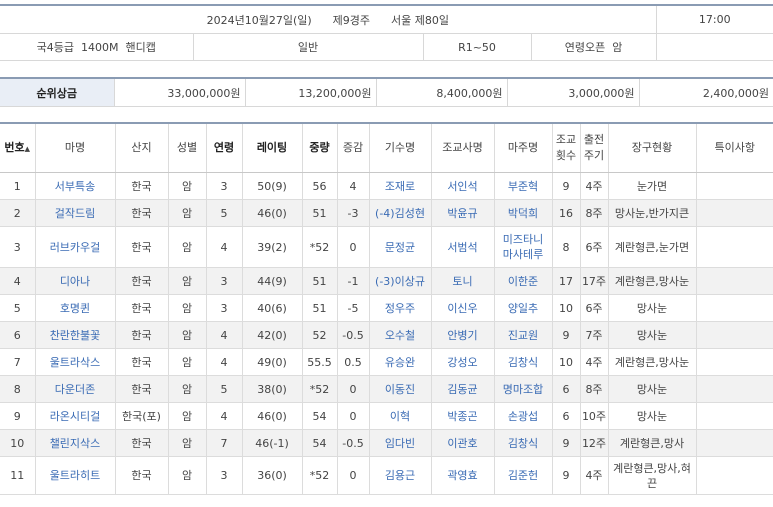  I want to click on entry-number: 4, so click(18, 281).